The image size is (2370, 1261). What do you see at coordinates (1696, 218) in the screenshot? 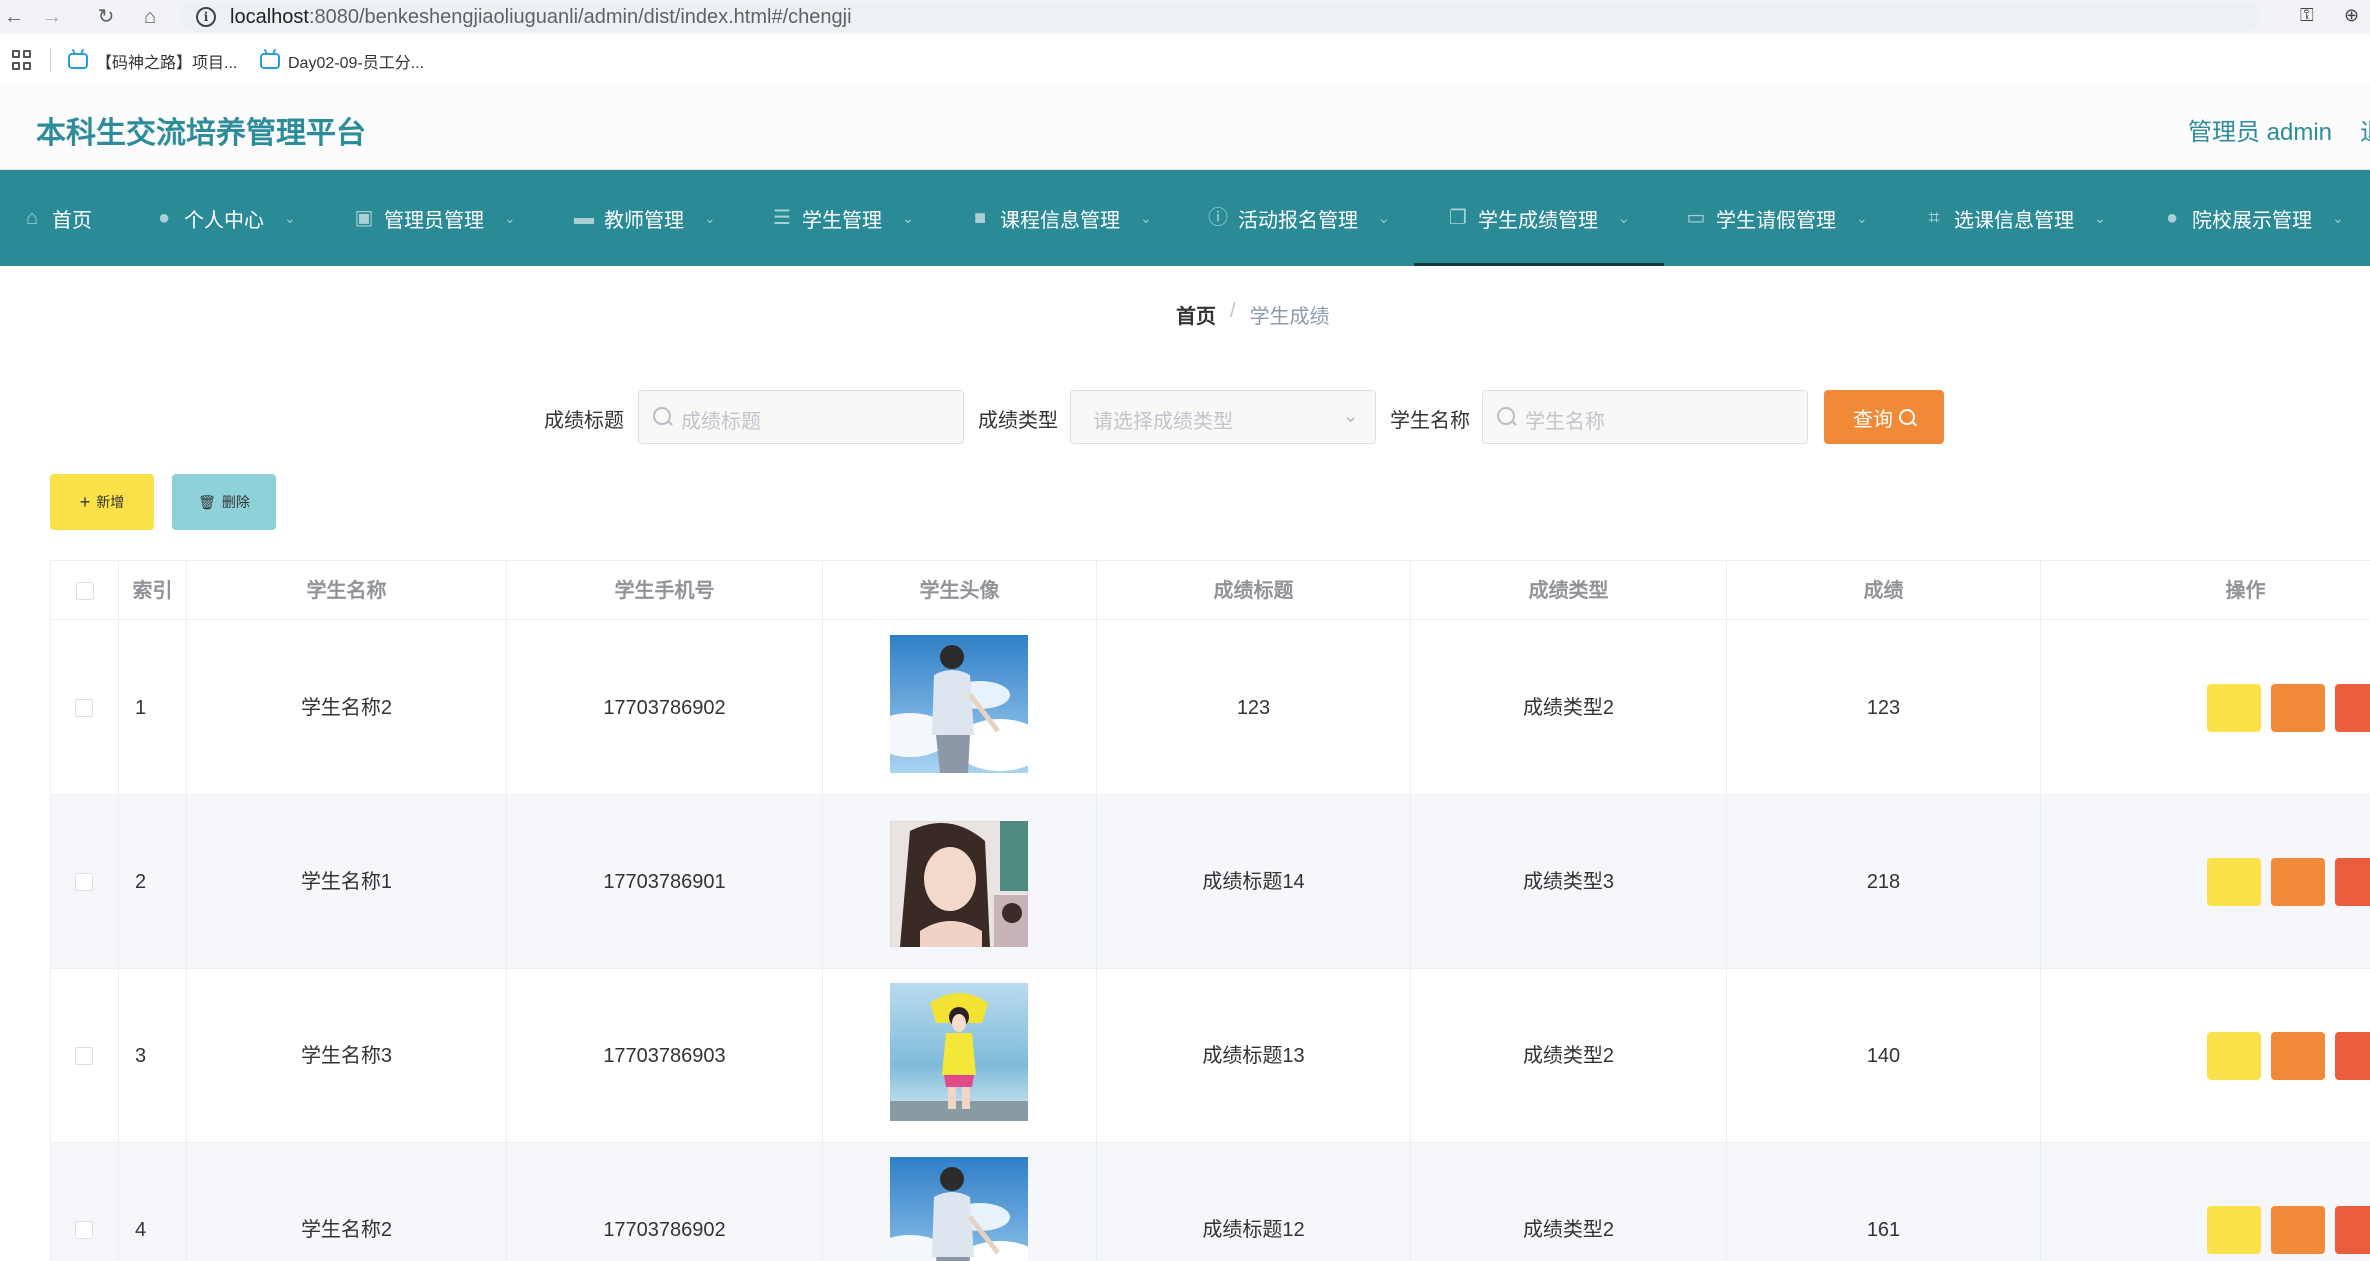
I see `monitor-icon: ▭` at bounding box center [1696, 218].